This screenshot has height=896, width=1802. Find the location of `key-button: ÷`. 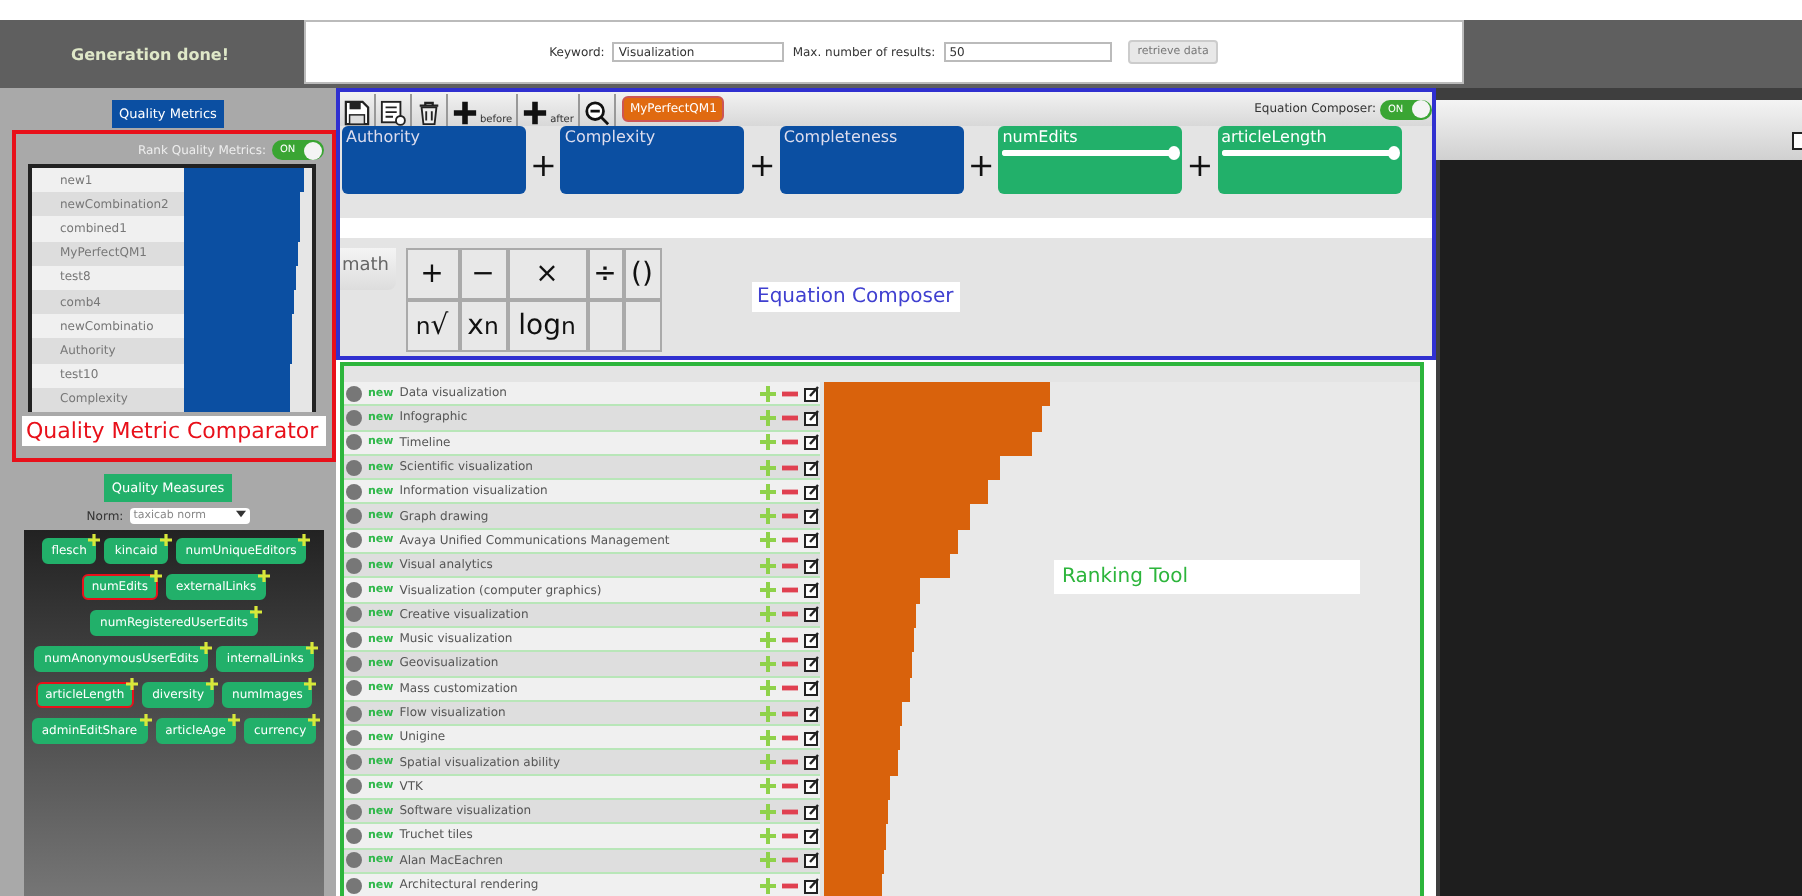

key-button: ÷ is located at coordinates (605, 274).